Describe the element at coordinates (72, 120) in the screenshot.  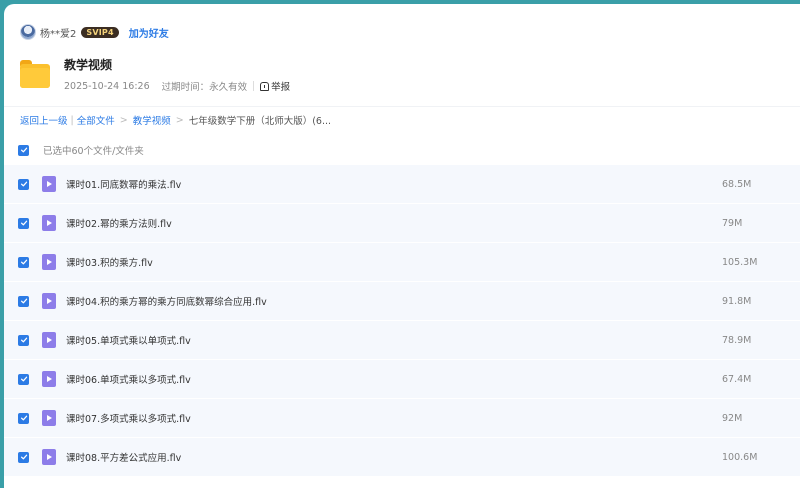
I see `breadcrumb-pipe: |` at that location.